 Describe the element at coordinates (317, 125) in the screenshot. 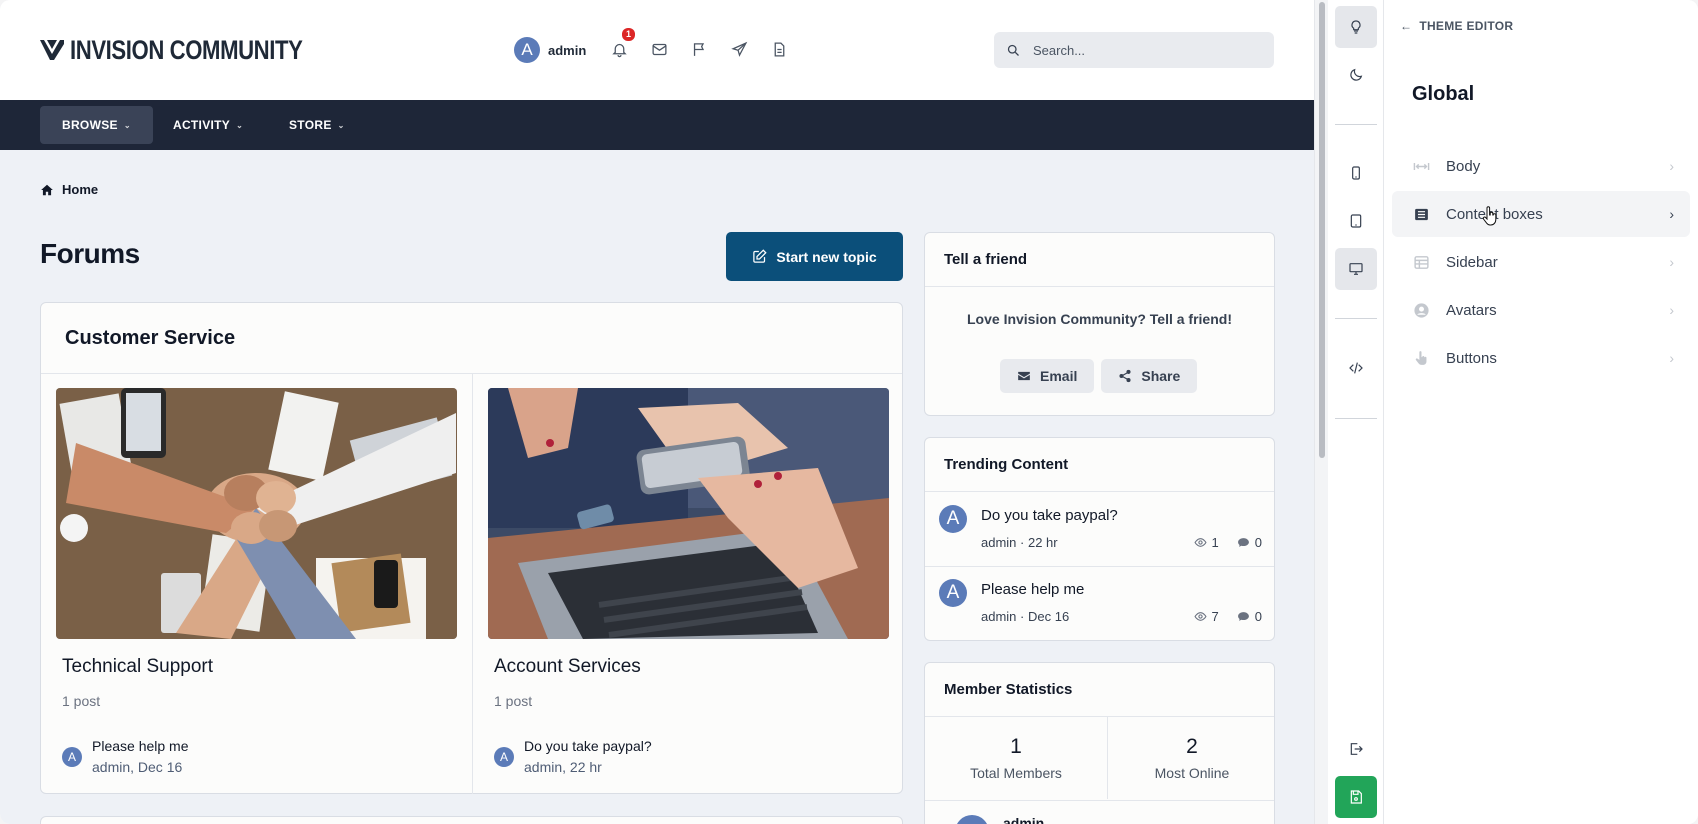

I see `nav-store: STORE ⌄` at that location.